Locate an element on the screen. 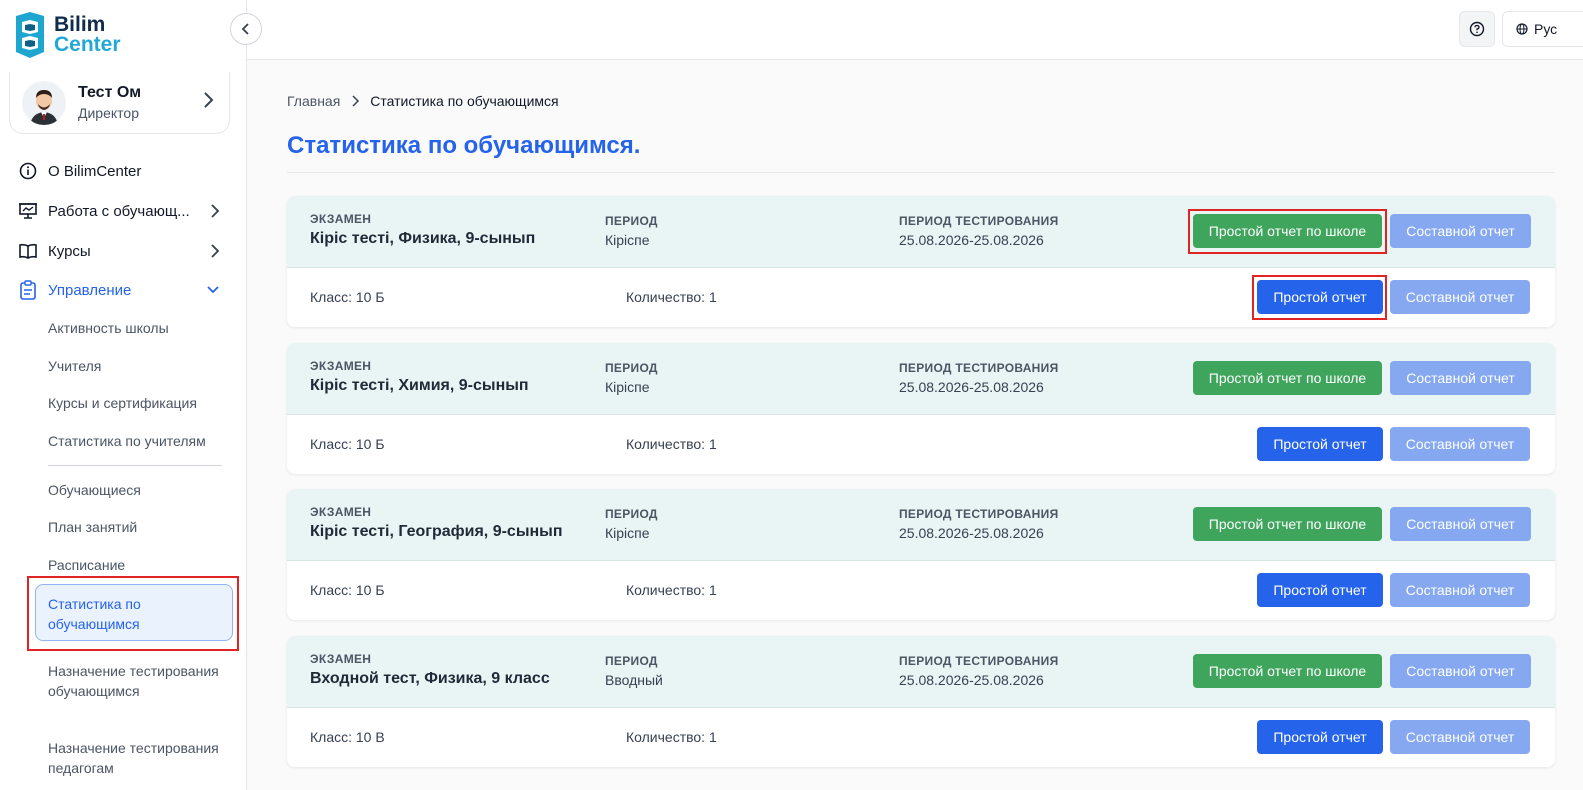 Image resolution: width=1583 pixels, height=790 pixels. exam-name: Кіріс тесті, Физика, 9-сынып is located at coordinates (423, 238).